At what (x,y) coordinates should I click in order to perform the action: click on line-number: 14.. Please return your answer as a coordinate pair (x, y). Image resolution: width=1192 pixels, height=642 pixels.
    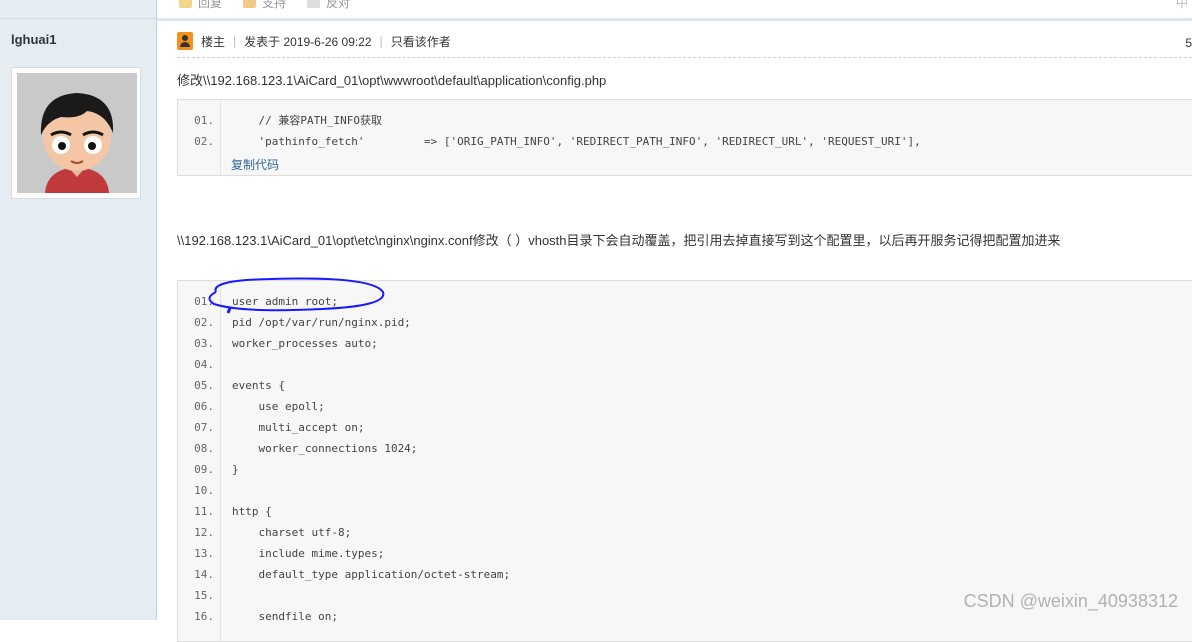
    Looking at the image, I should click on (204, 574).